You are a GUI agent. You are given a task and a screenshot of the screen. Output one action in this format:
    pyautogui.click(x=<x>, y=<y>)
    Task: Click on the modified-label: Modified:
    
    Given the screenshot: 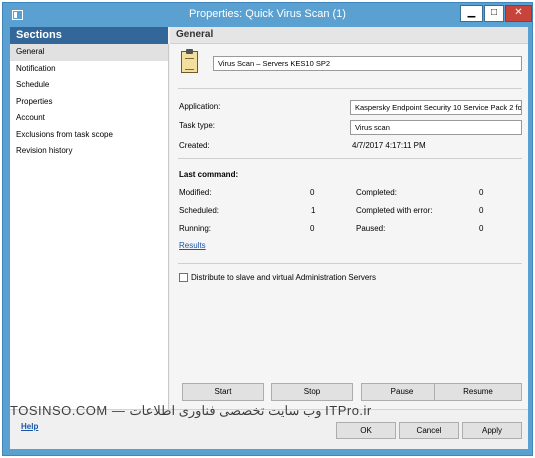 What is the action you would take?
    pyautogui.click(x=195, y=192)
    